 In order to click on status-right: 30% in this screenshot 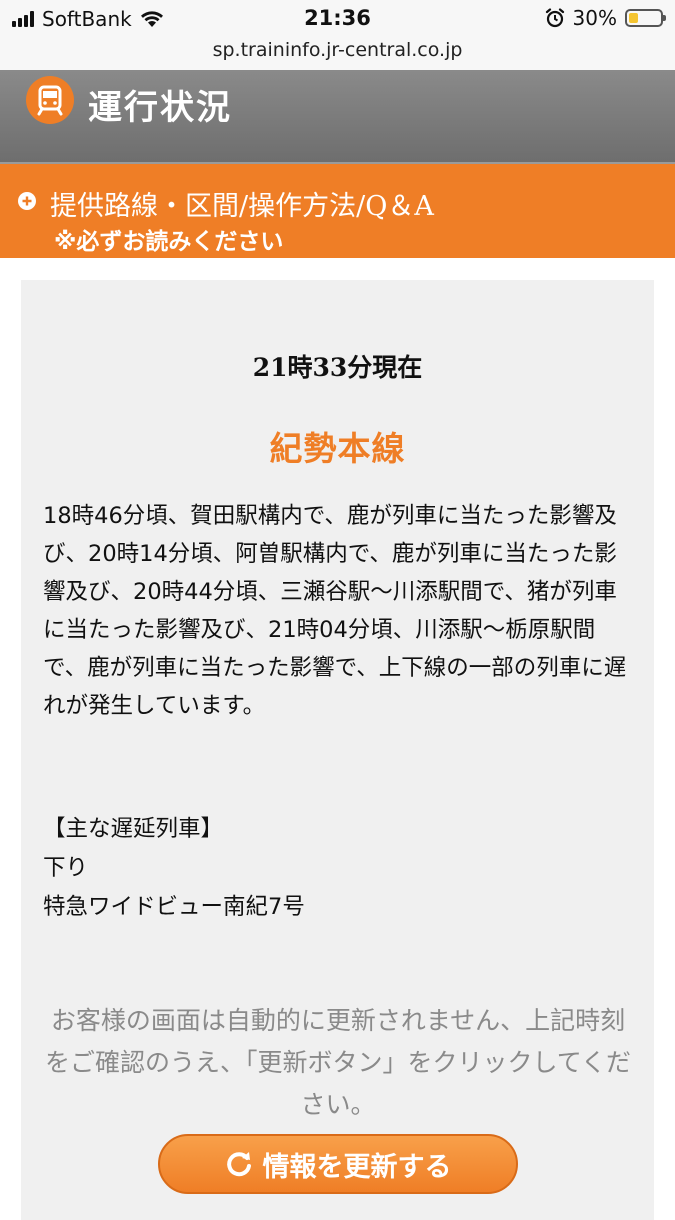, I will do `click(605, 18)`.